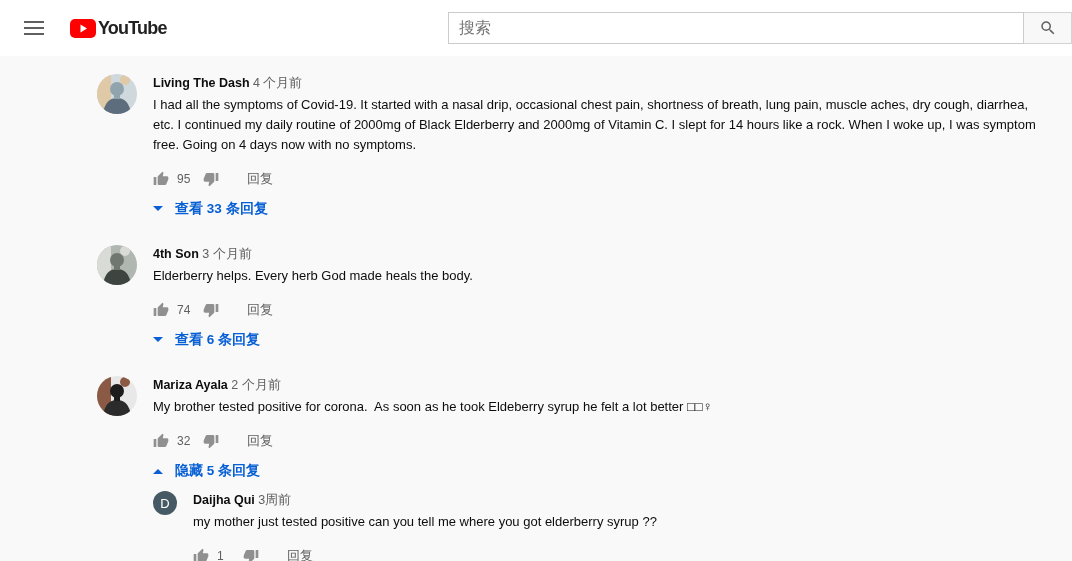 The image size is (1072, 561). I want to click on like-count: 1, so click(221, 555).